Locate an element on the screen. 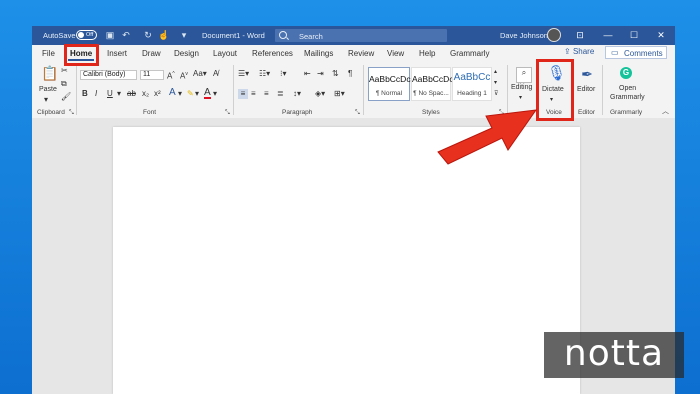 This screenshot has height=394, width=700. grammarly-label-line2: Grammarly is located at coordinates (627, 97).